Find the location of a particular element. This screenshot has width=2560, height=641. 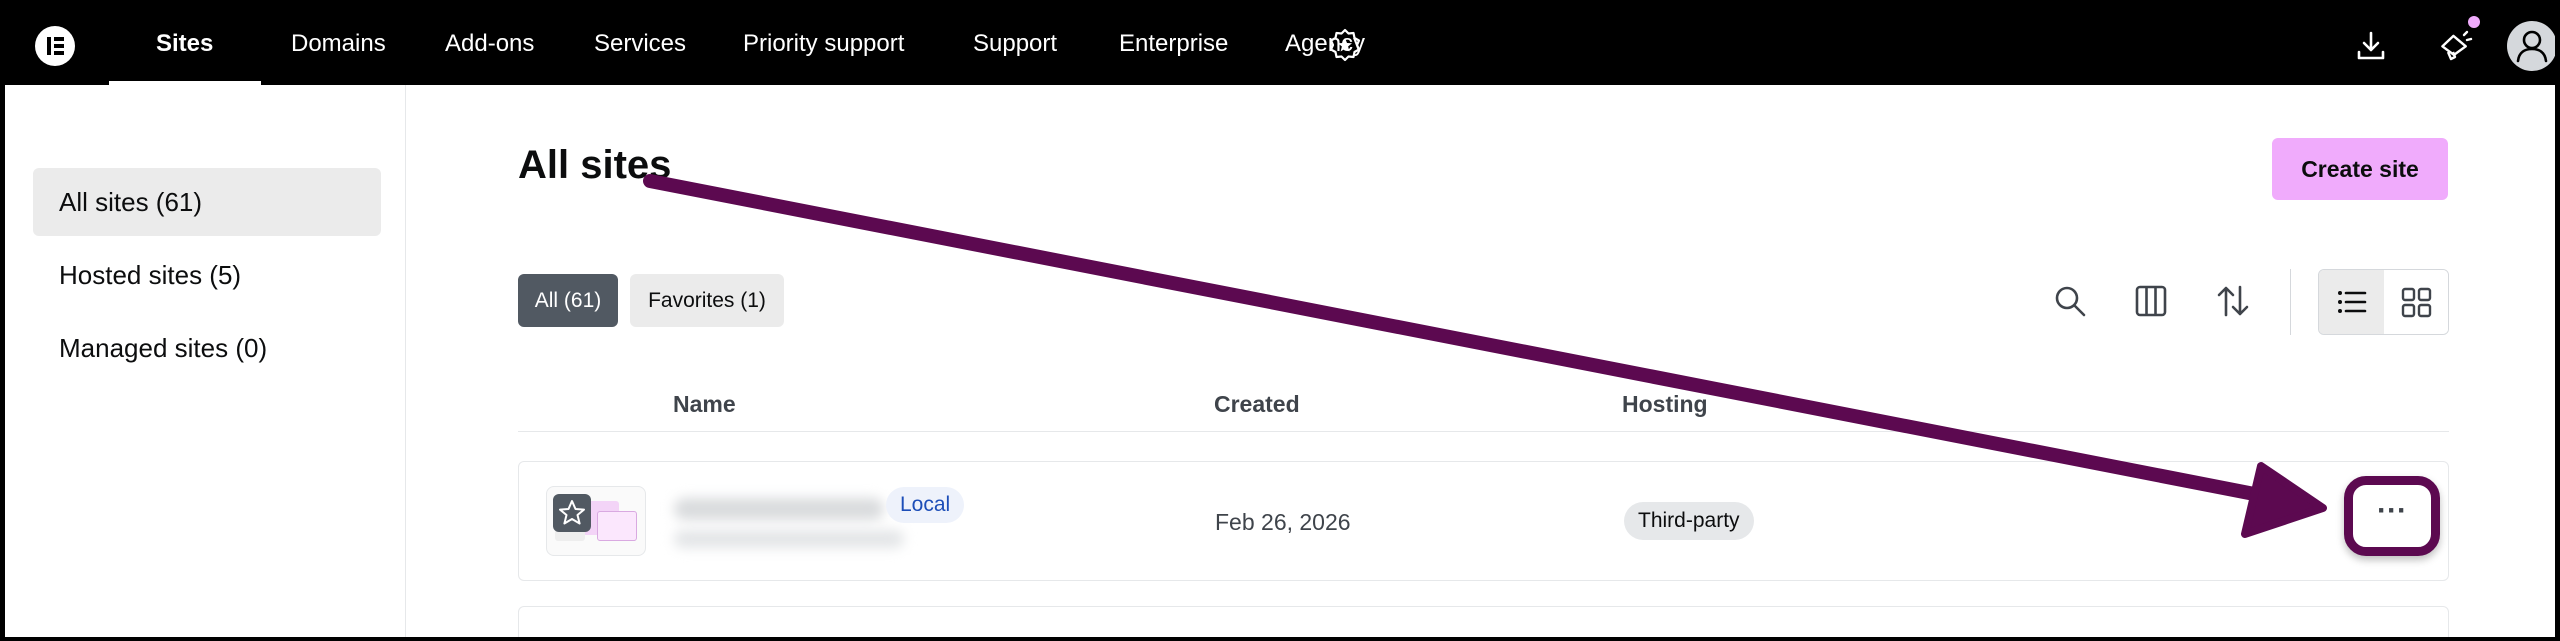

site-name-redacted is located at coordinates (779, 509).